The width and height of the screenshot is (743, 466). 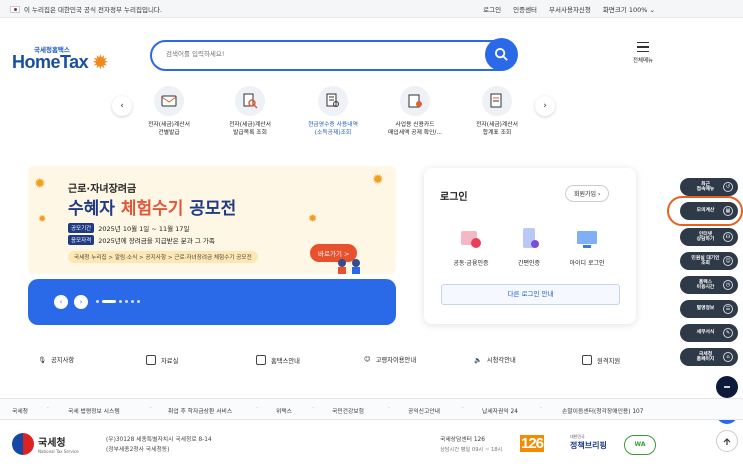 I want to click on user-card-icon: ☰, so click(x=728, y=309).